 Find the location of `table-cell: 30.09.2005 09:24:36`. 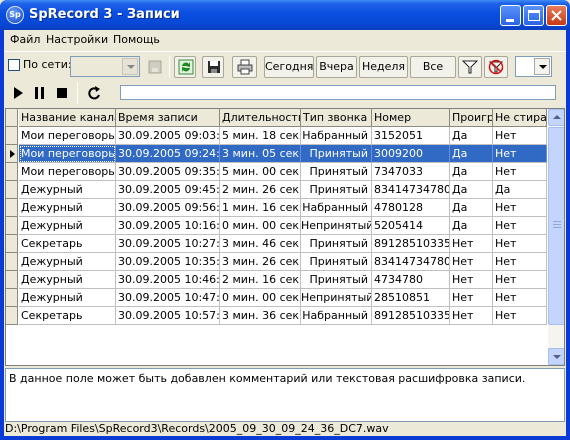

table-cell: 30.09.2005 09:24:36 is located at coordinates (168, 154).